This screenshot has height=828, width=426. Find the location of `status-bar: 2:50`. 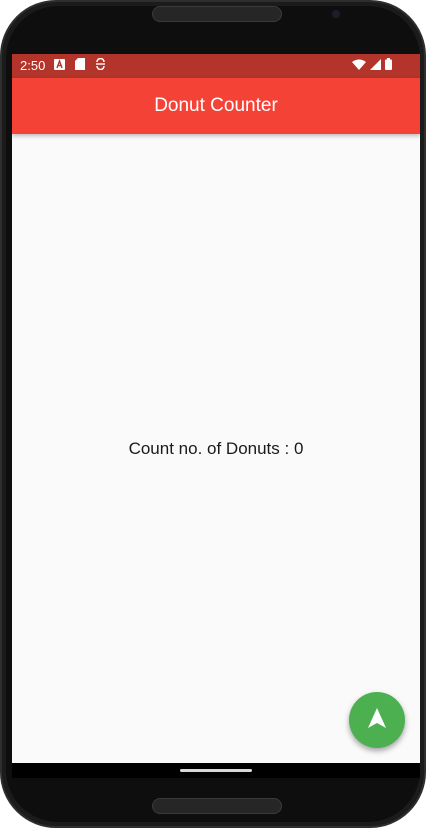

status-bar: 2:50 is located at coordinates (216, 66).